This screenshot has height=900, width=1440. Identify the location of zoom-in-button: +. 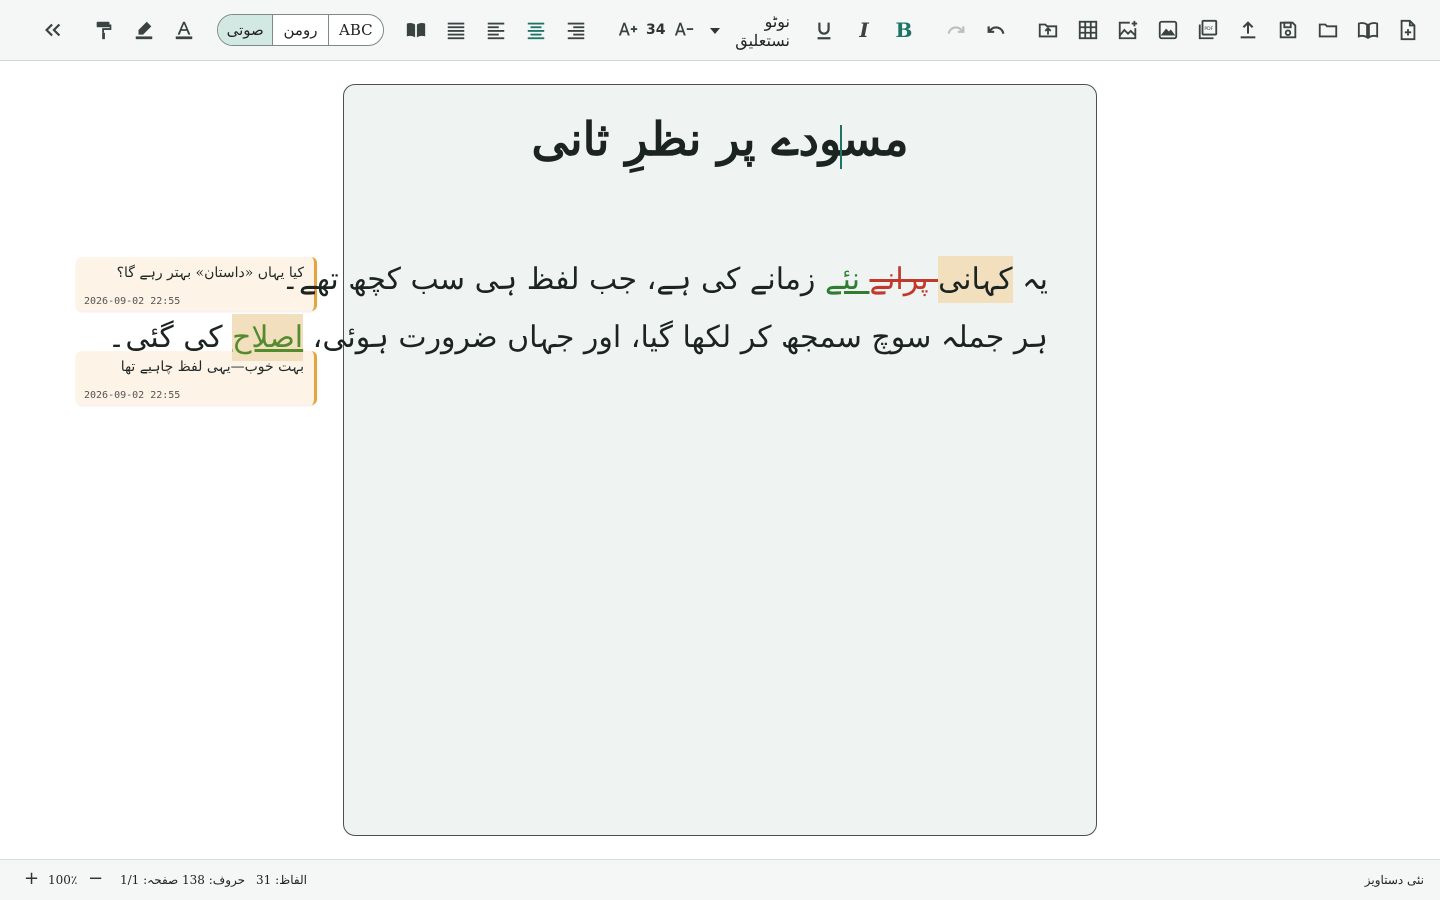
(31, 878).